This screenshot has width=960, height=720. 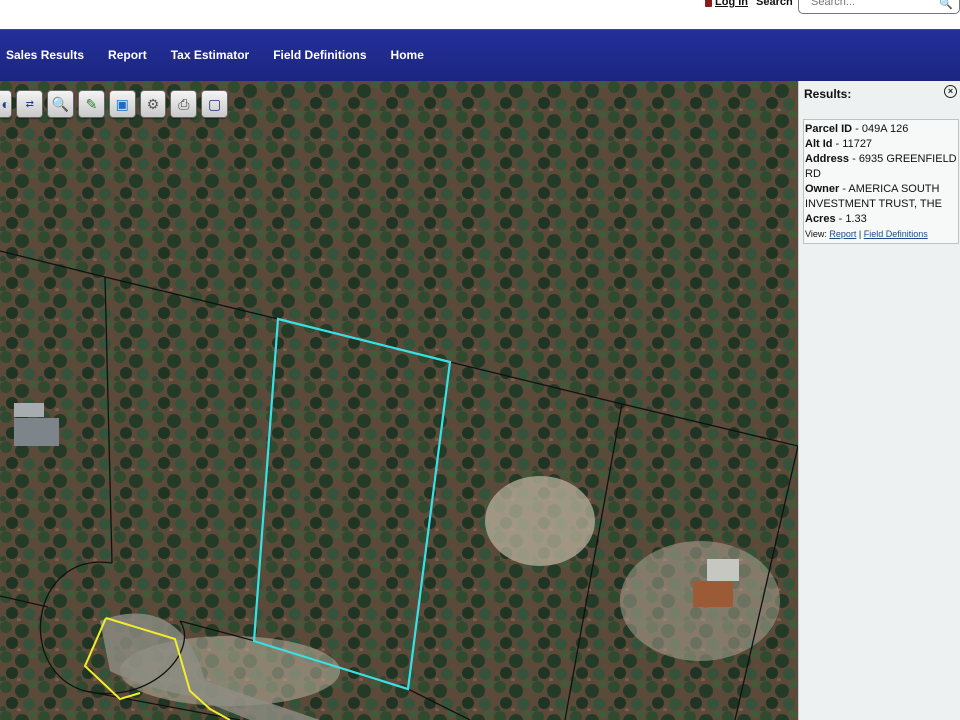 I want to click on address-row: Address - 6935 GREENFIELD RD, so click(x=881, y=166).